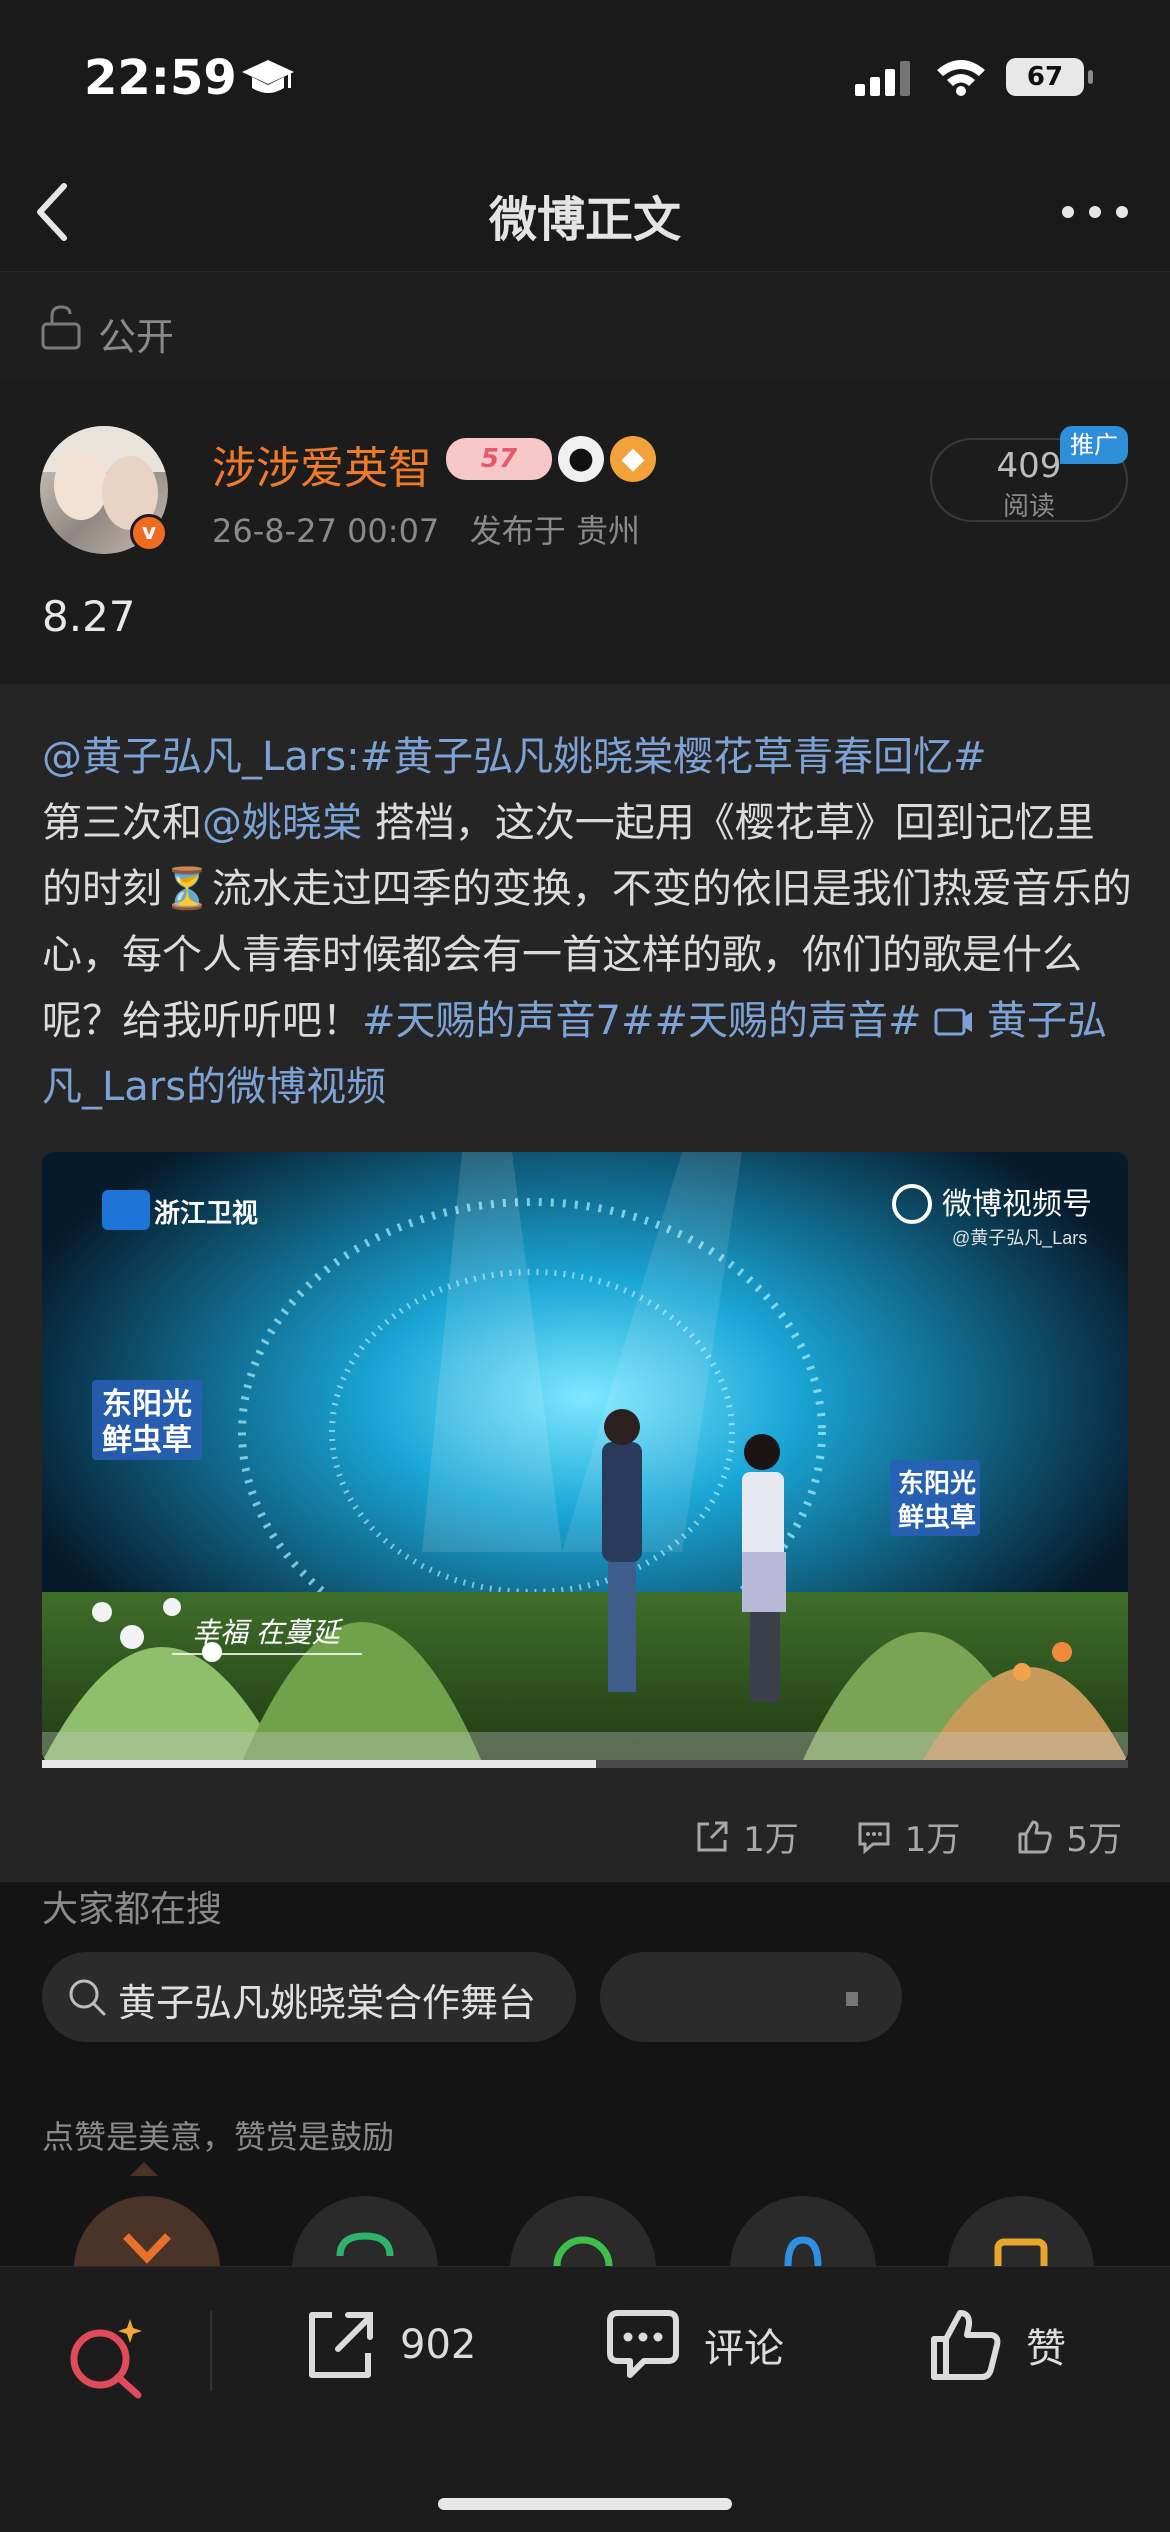  Describe the element at coordinates (160, 78) in the screenshot. I see `status-time: 22:59` at that location.